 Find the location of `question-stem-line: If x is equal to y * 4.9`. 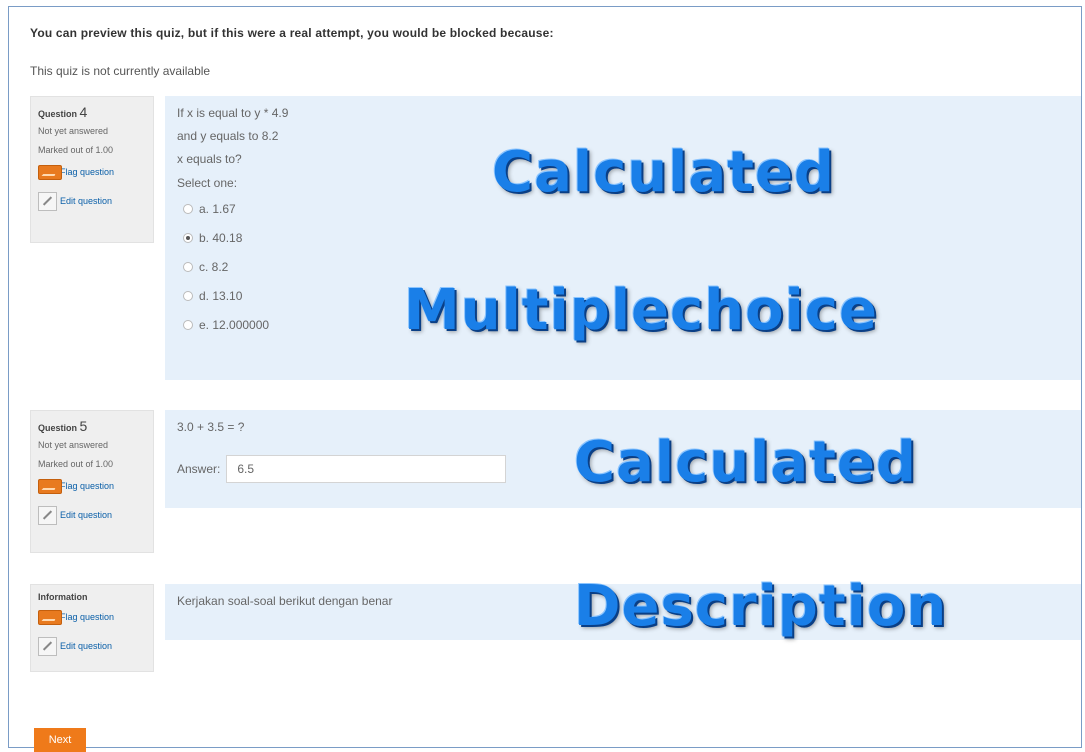

question-stem-line: If x is equal to y * 4.9 is located at coordinates (233, 113).